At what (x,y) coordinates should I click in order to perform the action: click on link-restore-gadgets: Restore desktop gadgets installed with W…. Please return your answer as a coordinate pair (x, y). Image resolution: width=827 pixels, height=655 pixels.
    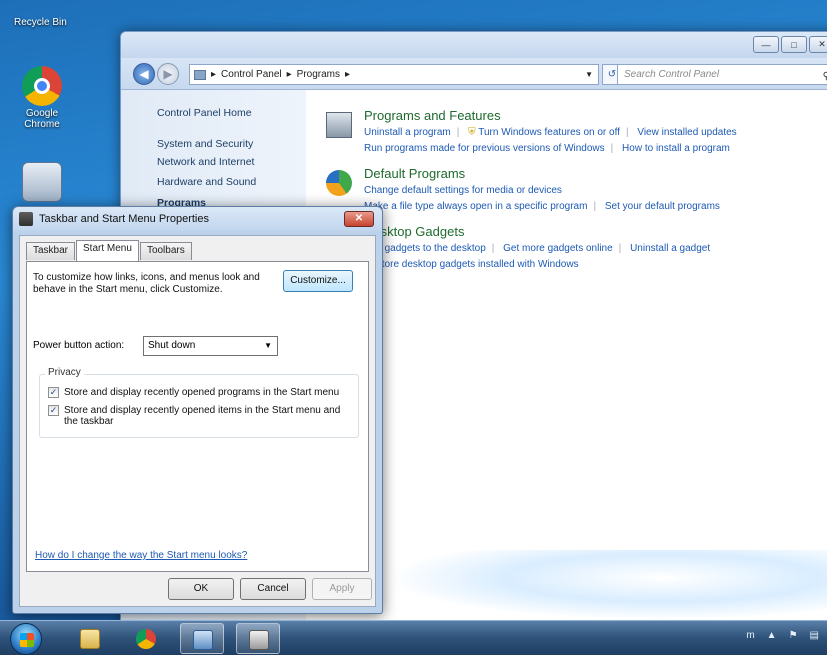
    Looking at the image, I should click on (471, 264).